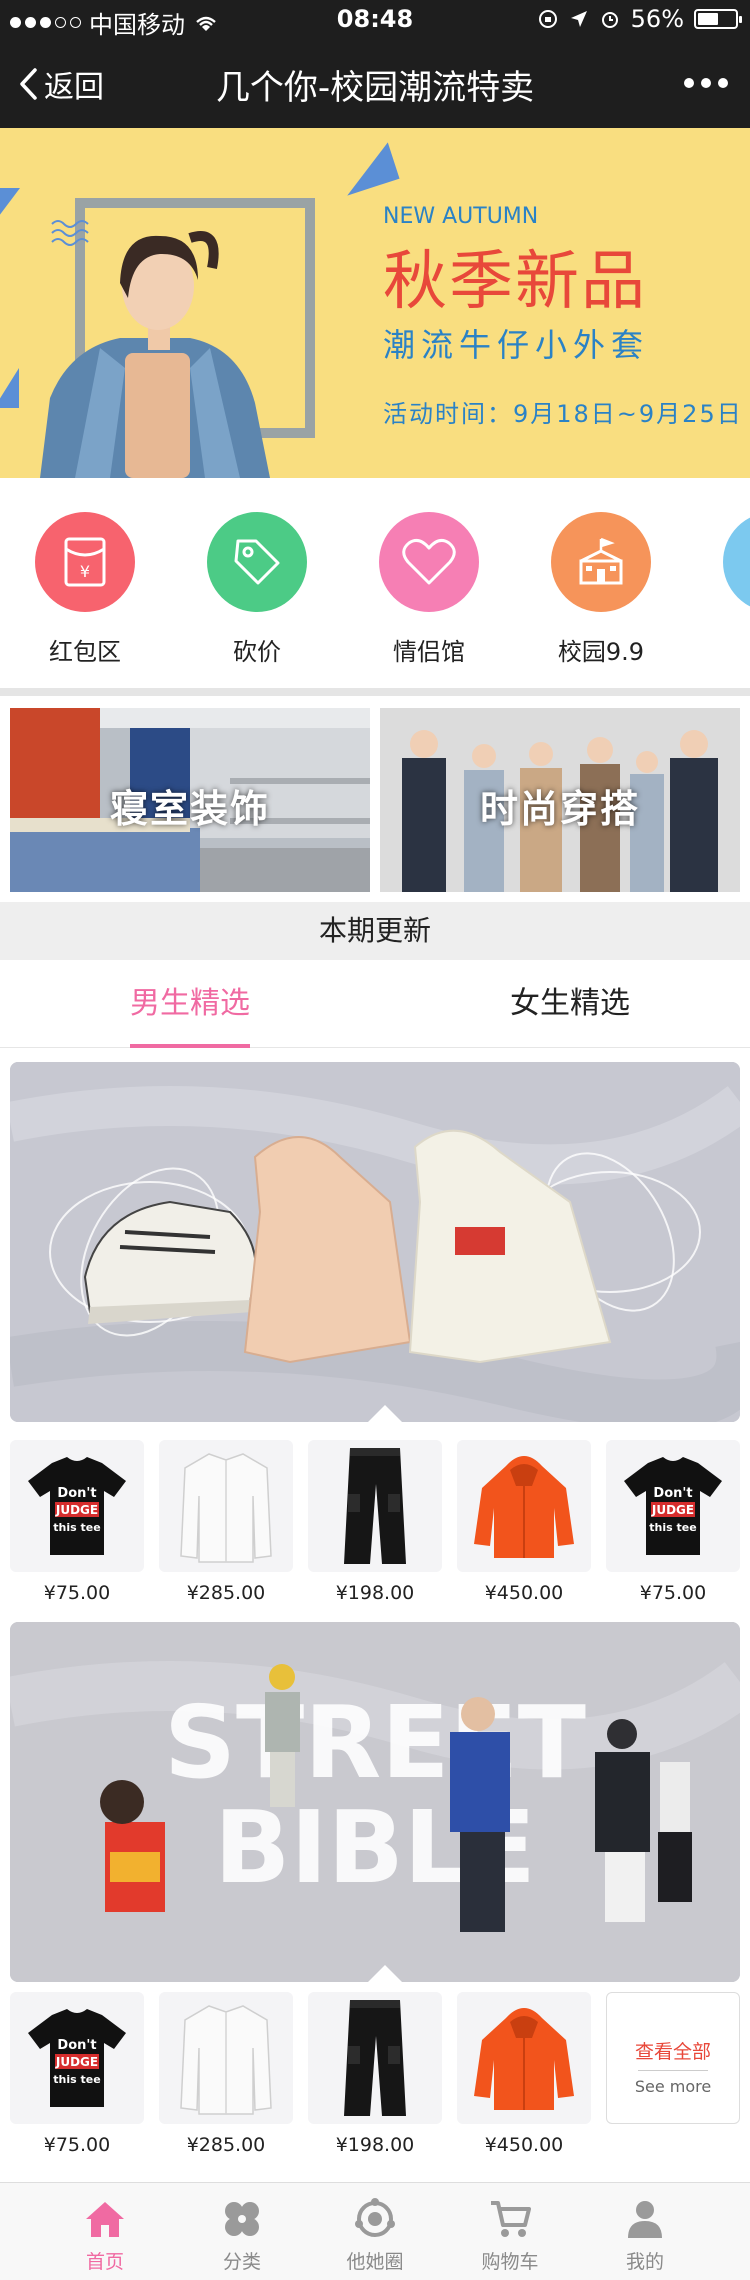 The height and width of the screenshot is (2280, 750). What do you see at coordinates (559, 809) in the screenshot?
I see `tile-caption: 时尚穿搭` at bounding box center [559, 809].